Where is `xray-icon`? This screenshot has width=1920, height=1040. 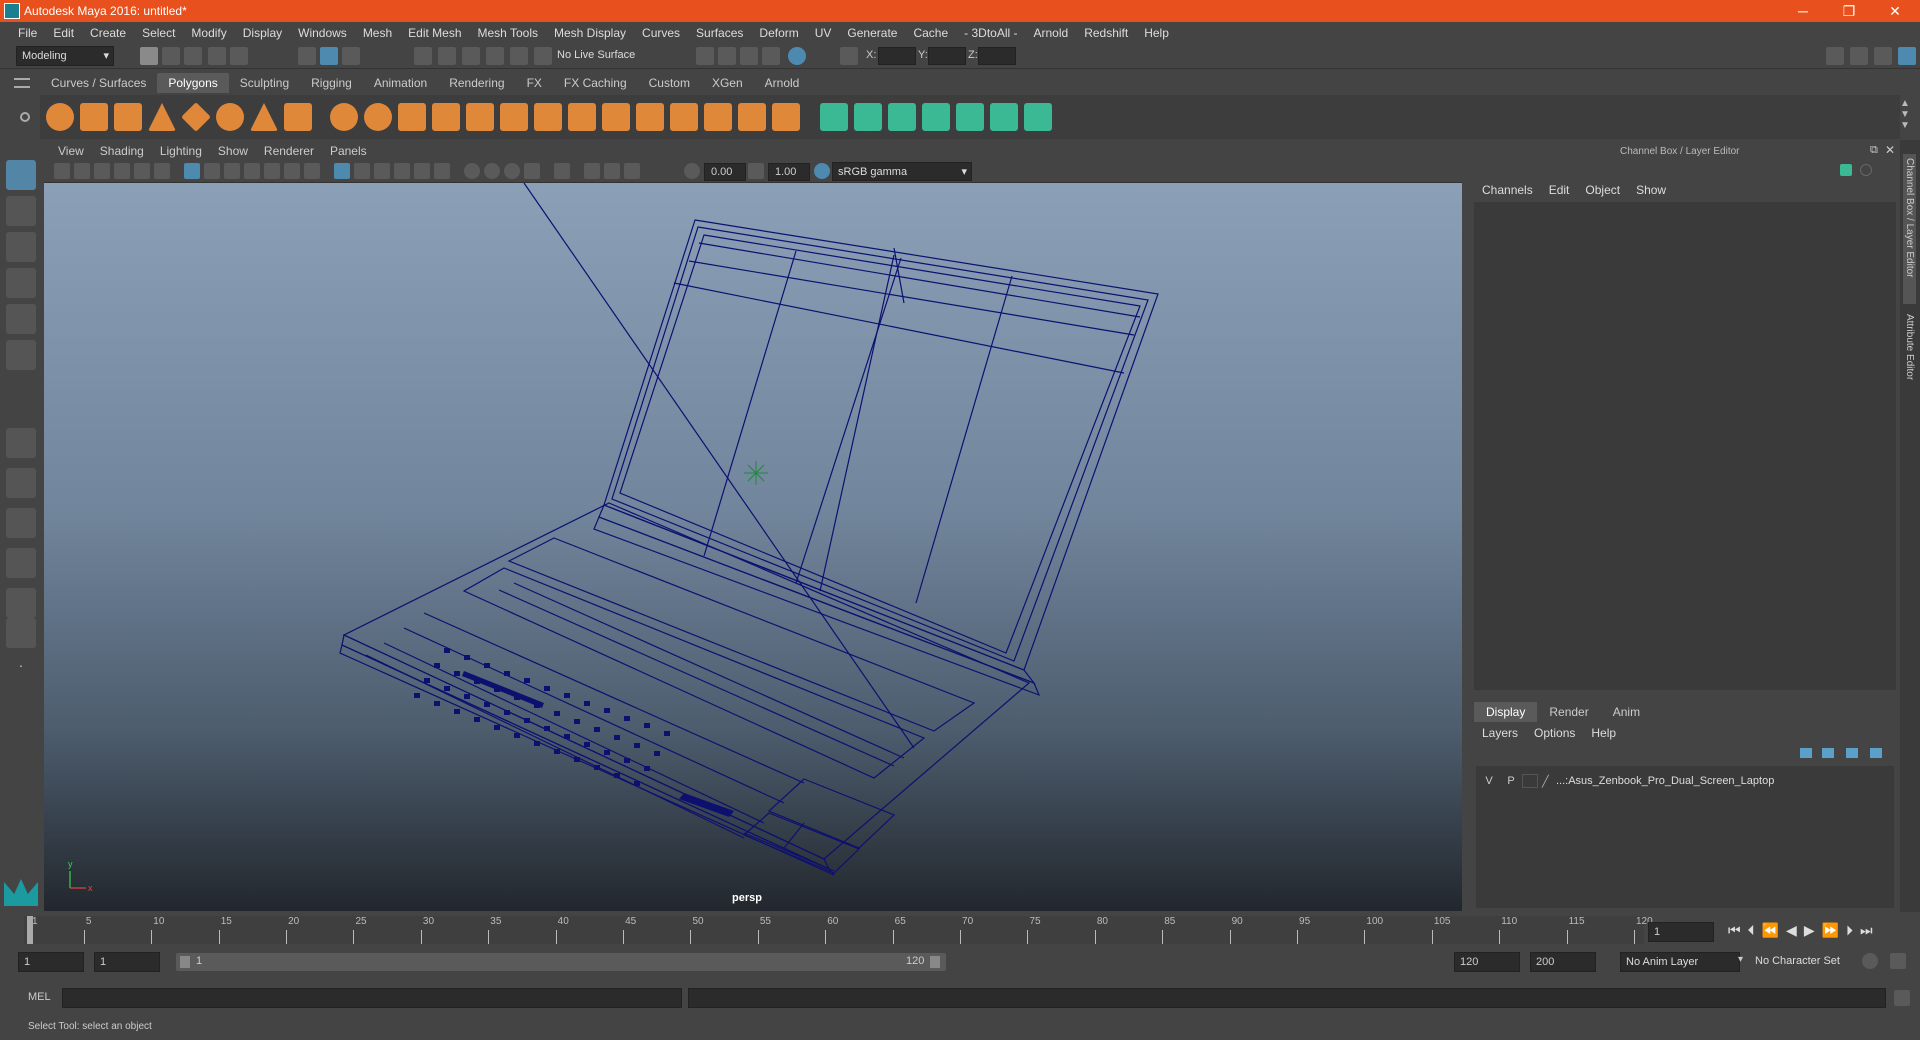 xray-icon is located at coordinates (592, 171).